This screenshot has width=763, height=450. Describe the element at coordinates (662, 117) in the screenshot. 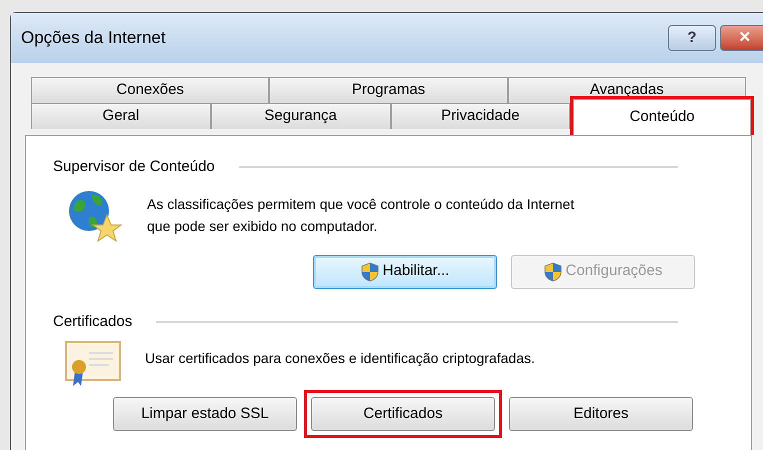

I see `tab: Conteúdo` at that location.